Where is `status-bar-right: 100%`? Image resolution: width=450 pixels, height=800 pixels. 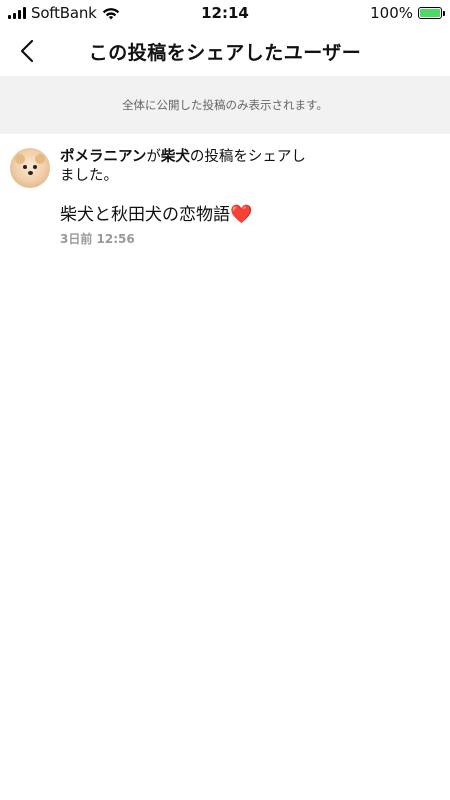
status-bar-right: 100% is located at coordinates (407, 13).